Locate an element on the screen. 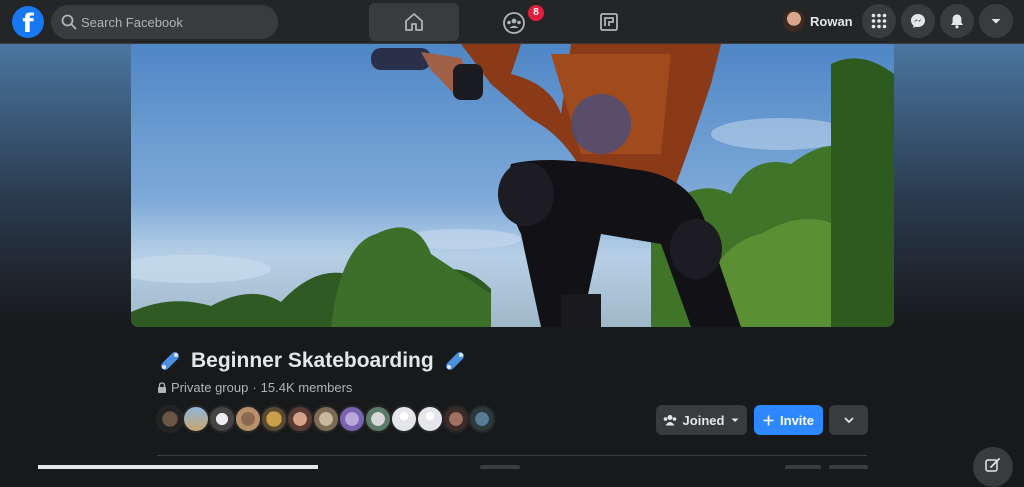 The height and width of the screenshot is (487, 1024). joined-button: Joined is located at coordinates (701, 420).